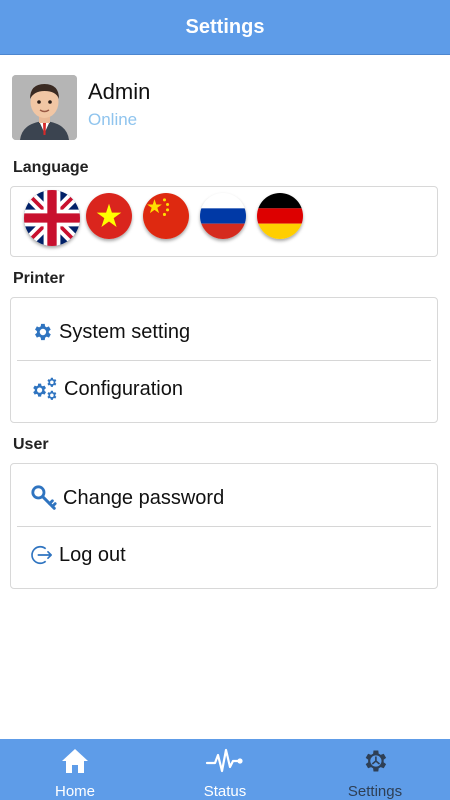 Image resolution: width=450 pixels, height=800 pixels. Describe the element at coordinates (123, 388) in the screenshot. I see `configuration-label: Configuration` at that location.